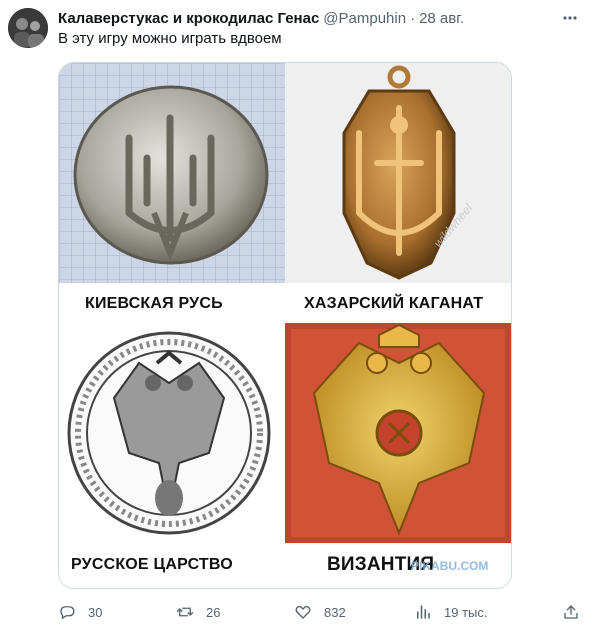 Image resolution: width=600 pixels, height=630 pixels. What do you see at coordinates (441, 18) in the screenshot?
I see `tweet-date: 28 авг.` at bounding box center [441, 18].